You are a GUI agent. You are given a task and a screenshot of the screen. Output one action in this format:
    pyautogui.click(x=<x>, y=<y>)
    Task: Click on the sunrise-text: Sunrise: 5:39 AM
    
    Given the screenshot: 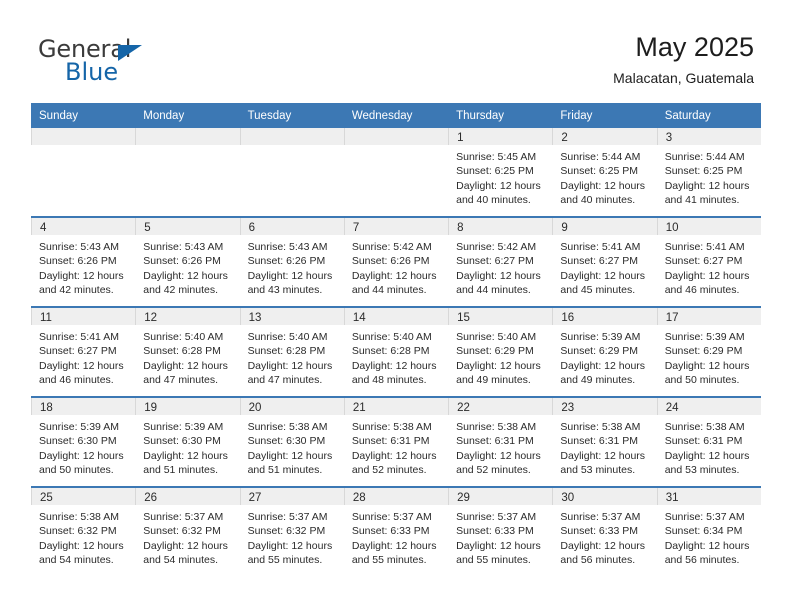 What is the action you would take?
    pyautogui.click(x=600, y=337)
    